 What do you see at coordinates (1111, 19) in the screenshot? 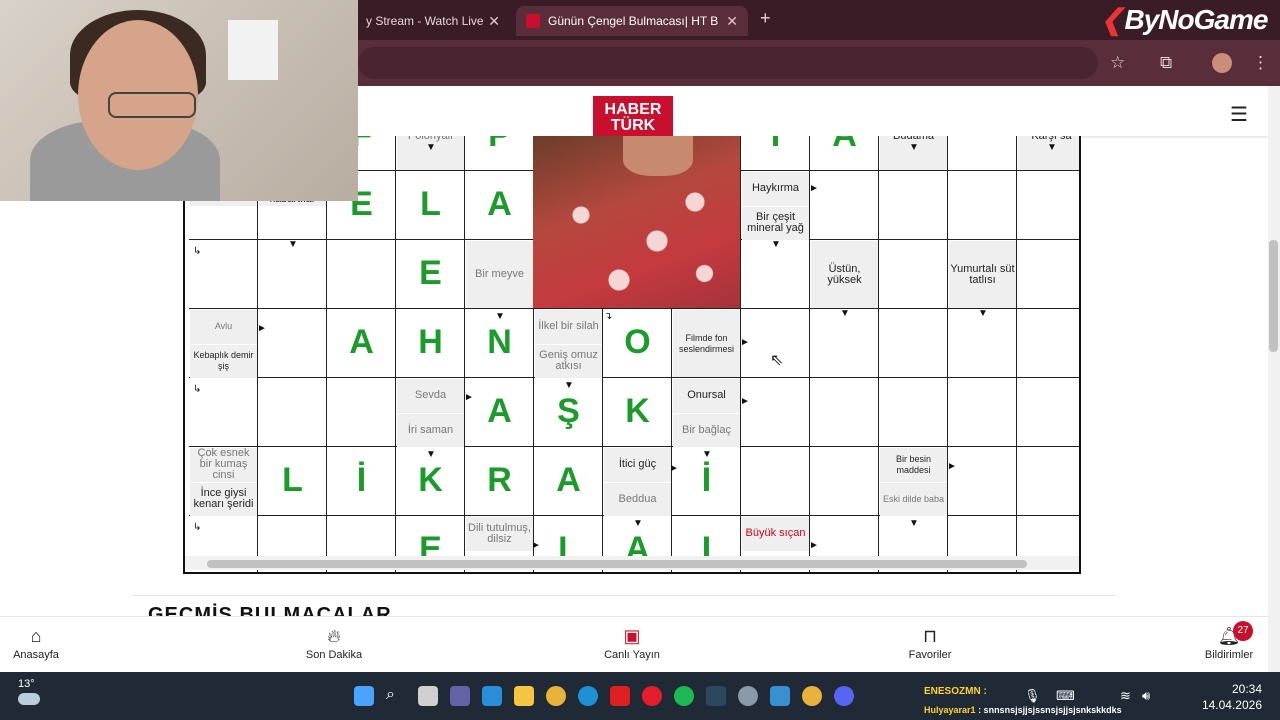
I see `flame-icon: ❮` at bounding box center [1111, 19].